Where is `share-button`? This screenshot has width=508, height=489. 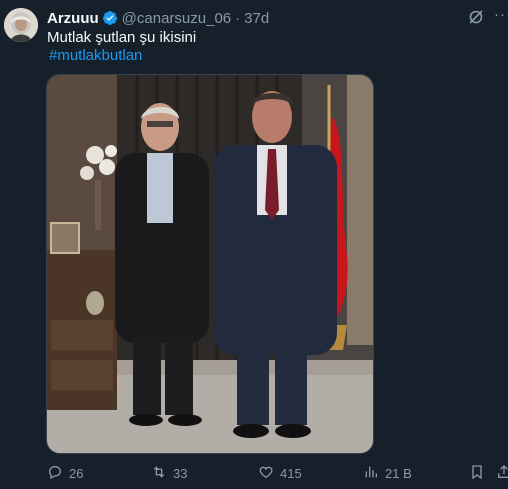 share-button is located at coordinates (502, 473).